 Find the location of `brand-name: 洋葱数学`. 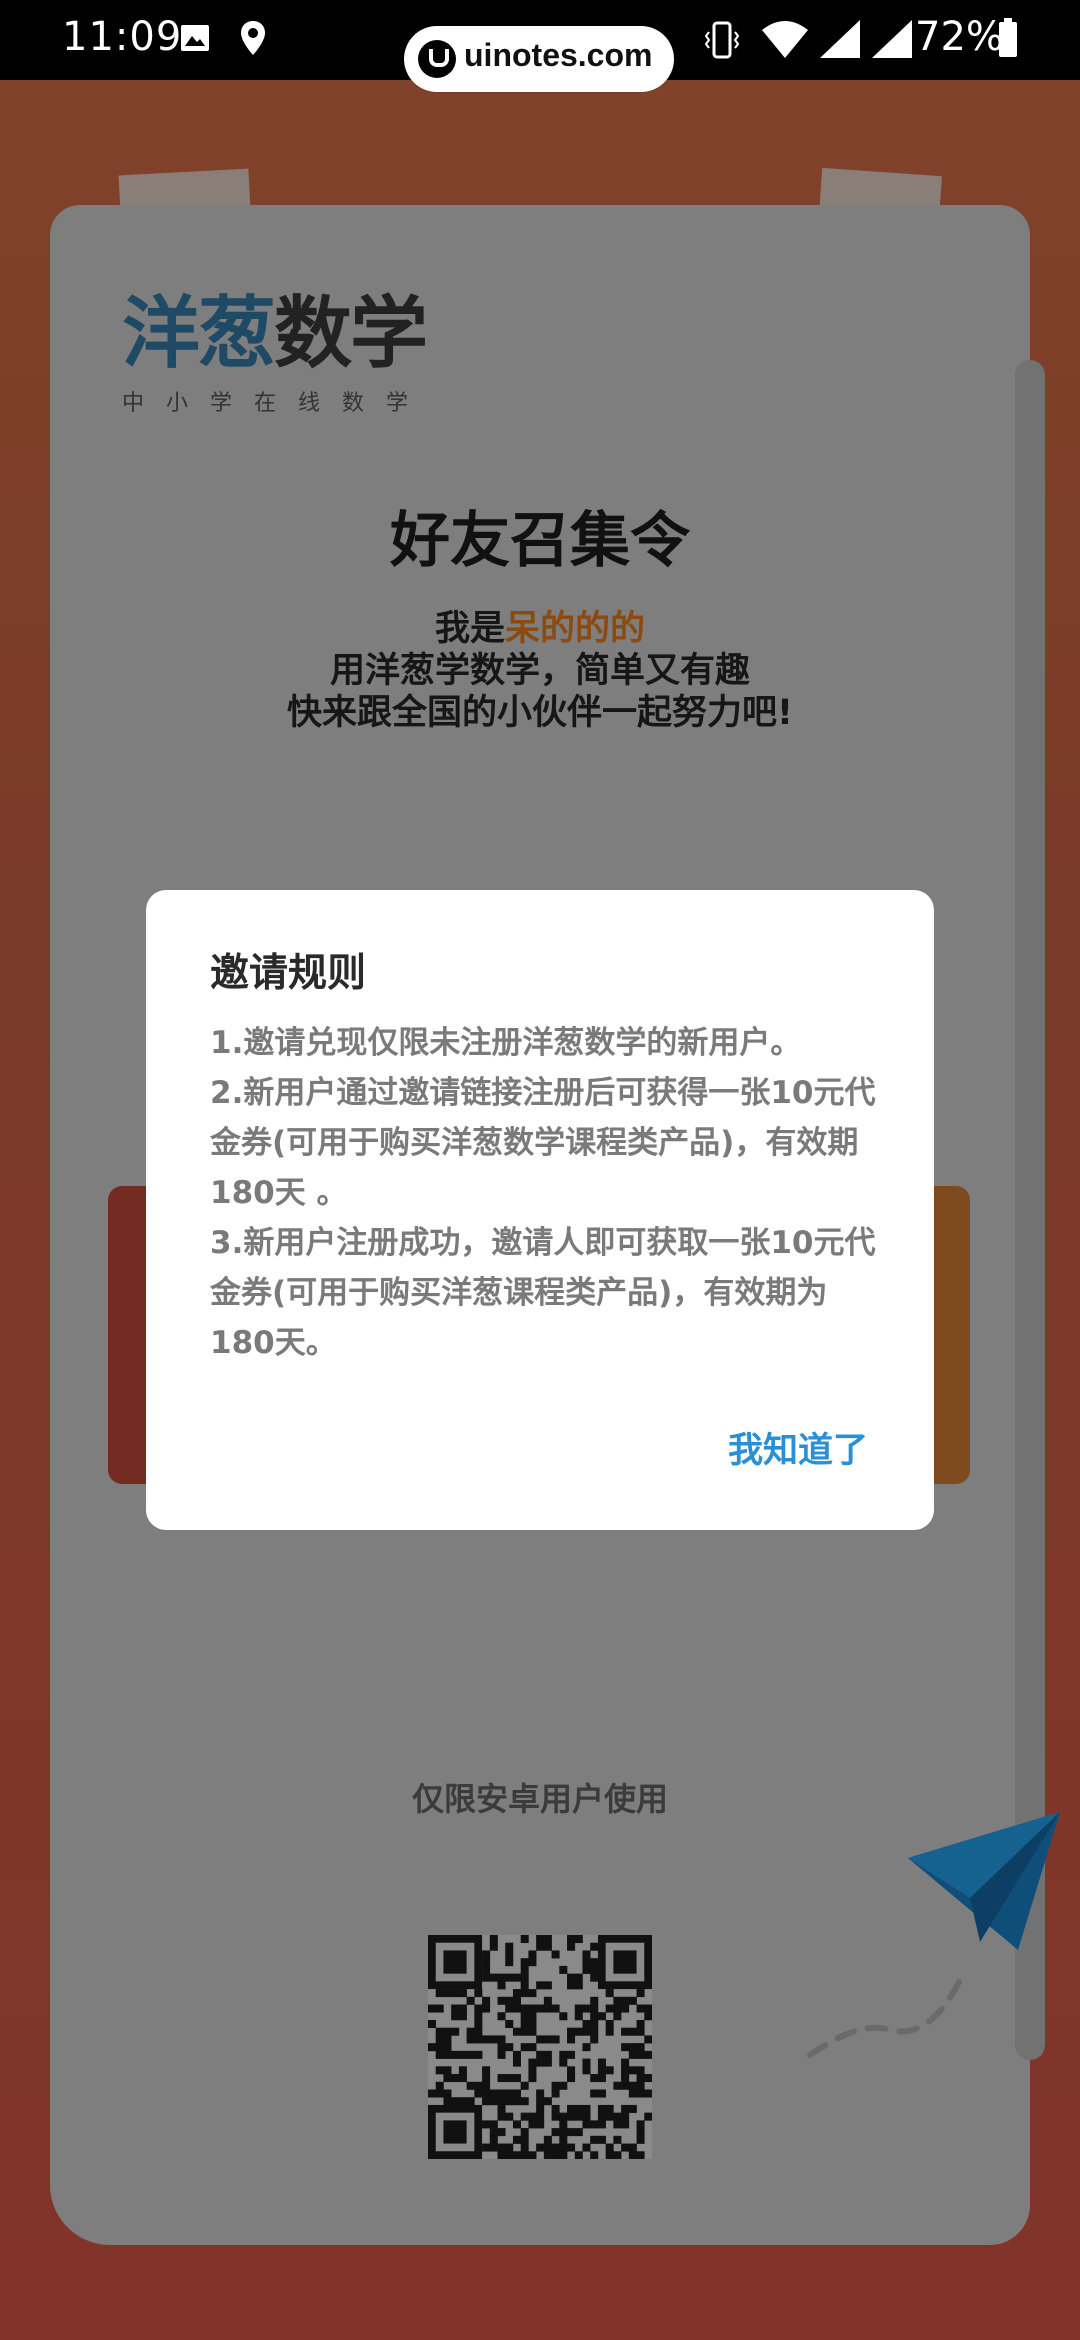

brand-name: 洋葱数学 is located at coordinates (276, 334).